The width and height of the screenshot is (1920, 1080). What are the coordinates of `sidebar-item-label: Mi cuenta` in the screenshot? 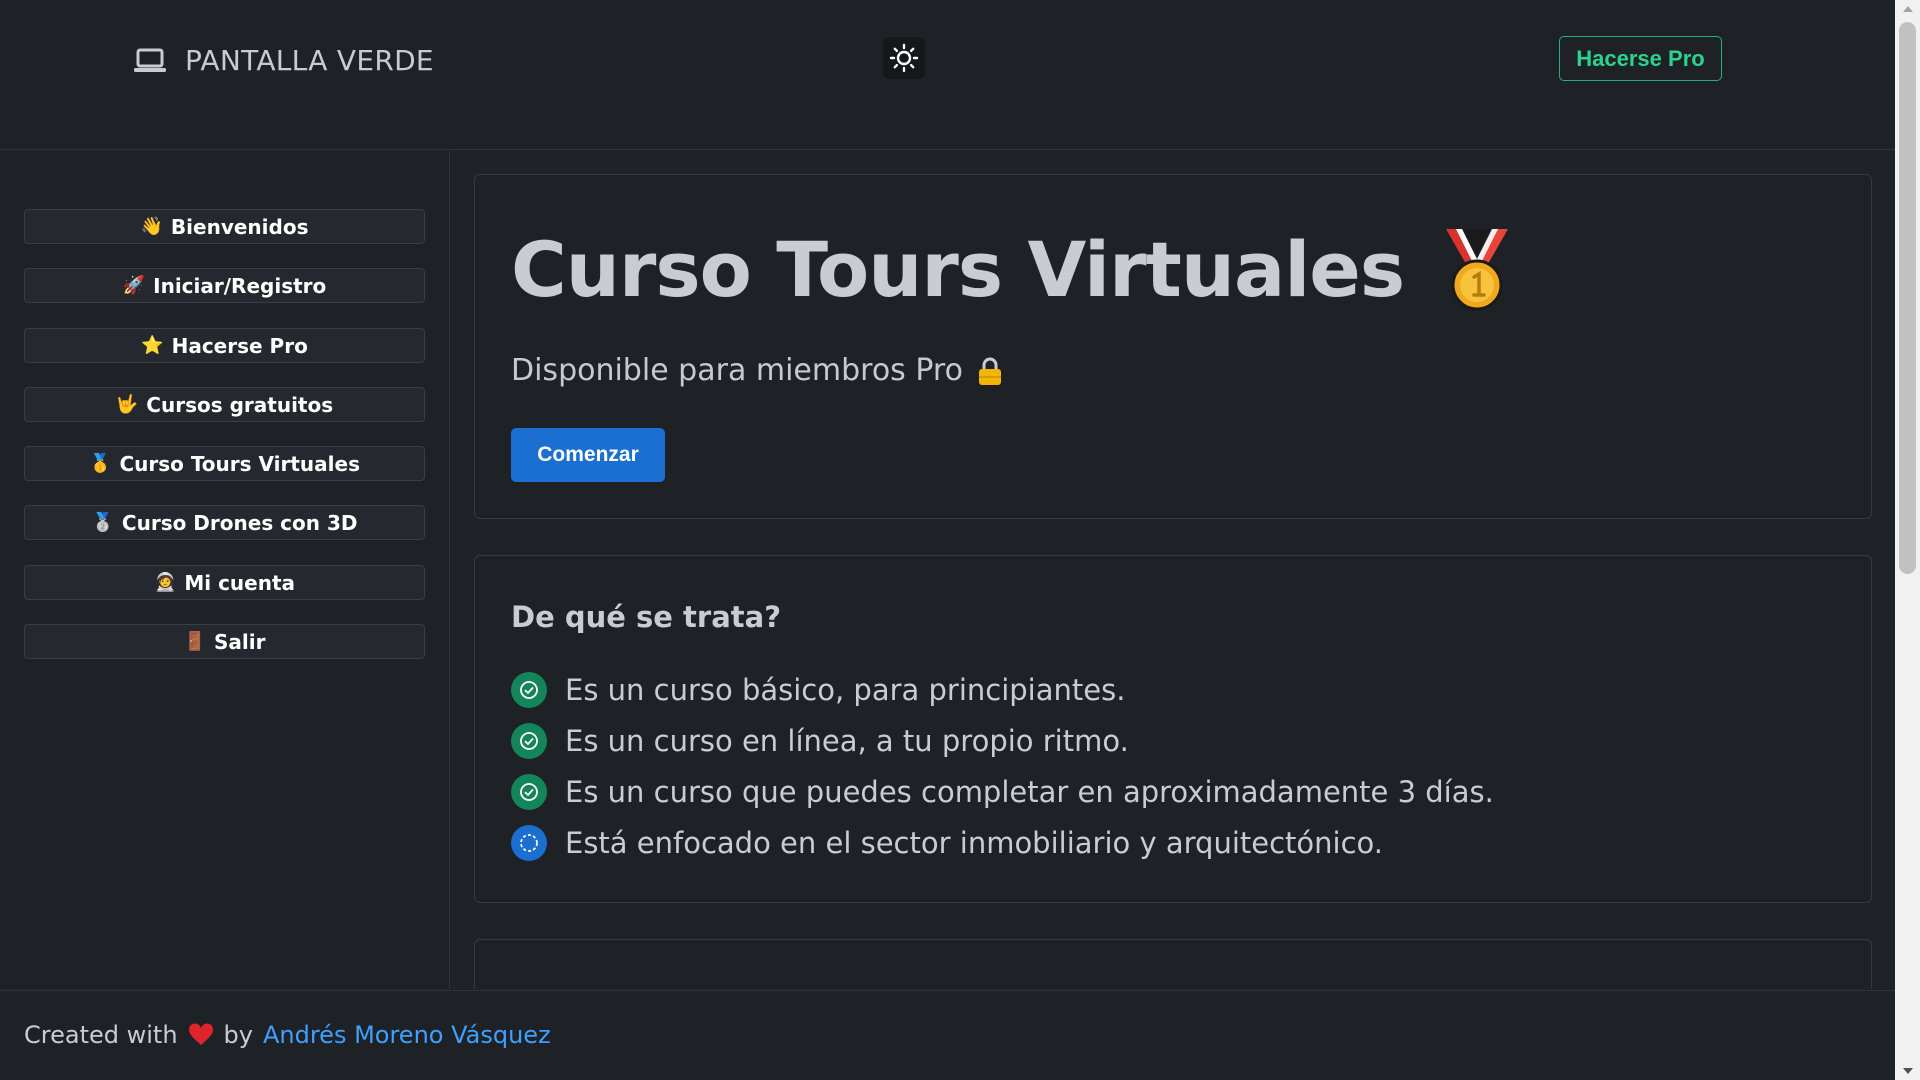 It's located at (240, 582).